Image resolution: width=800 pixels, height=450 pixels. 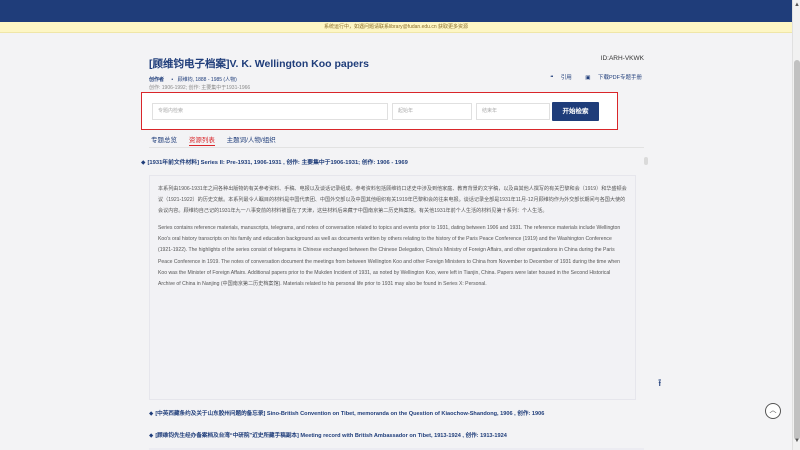 What do you see at coordinates (143, 163) in the screenshot?
I see `expand-triangle-icon: ◆` at bounding box center [143, 163].